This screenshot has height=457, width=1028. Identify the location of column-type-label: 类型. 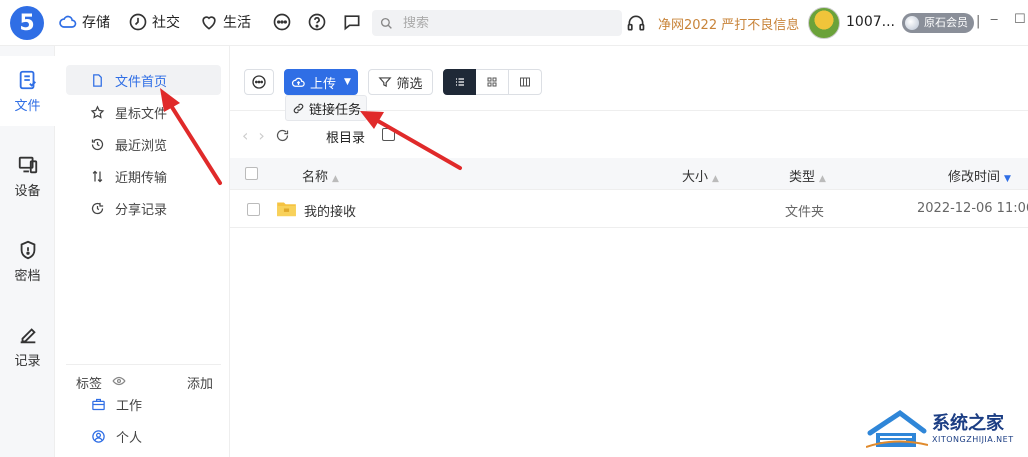
(802, 177).